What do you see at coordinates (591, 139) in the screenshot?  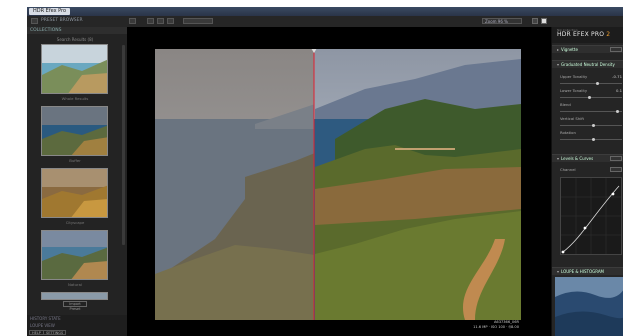 I see `rotation-slider` at bounding box center [591, 139].